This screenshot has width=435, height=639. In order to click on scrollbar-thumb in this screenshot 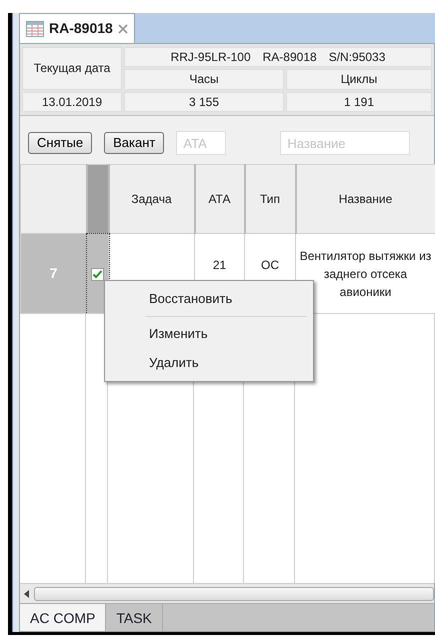, I will do `click(234, 593)`.